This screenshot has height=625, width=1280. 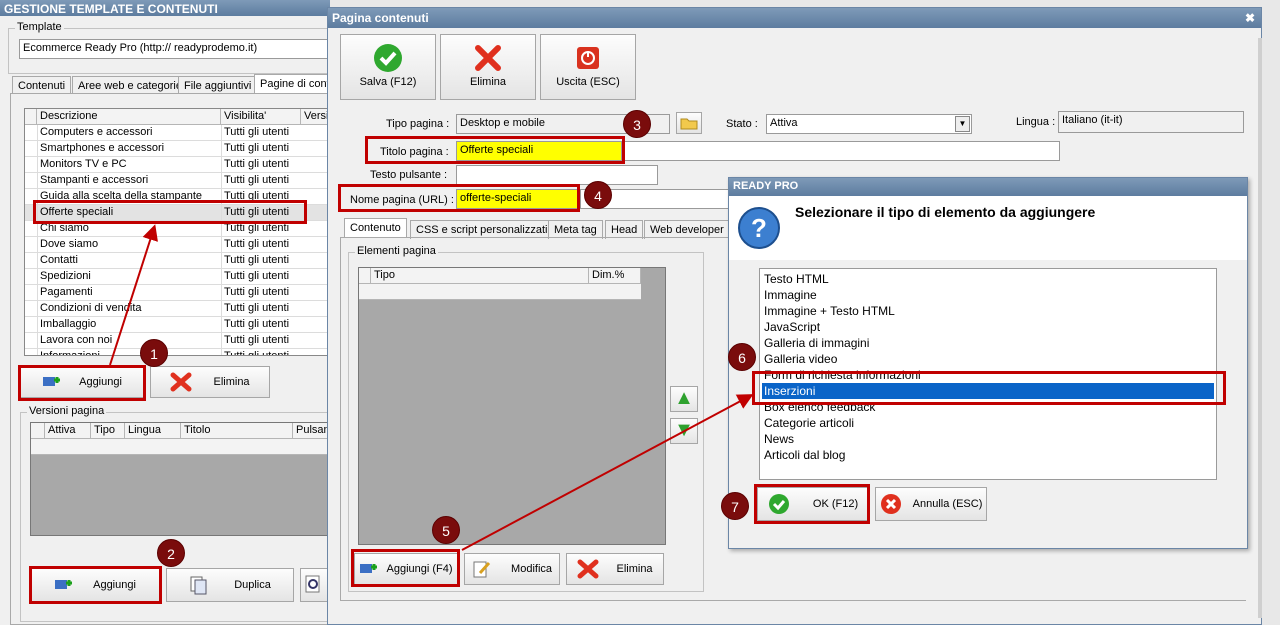 I want to click on page-description: Condizioni di vendita, so click(x=91, y=308).